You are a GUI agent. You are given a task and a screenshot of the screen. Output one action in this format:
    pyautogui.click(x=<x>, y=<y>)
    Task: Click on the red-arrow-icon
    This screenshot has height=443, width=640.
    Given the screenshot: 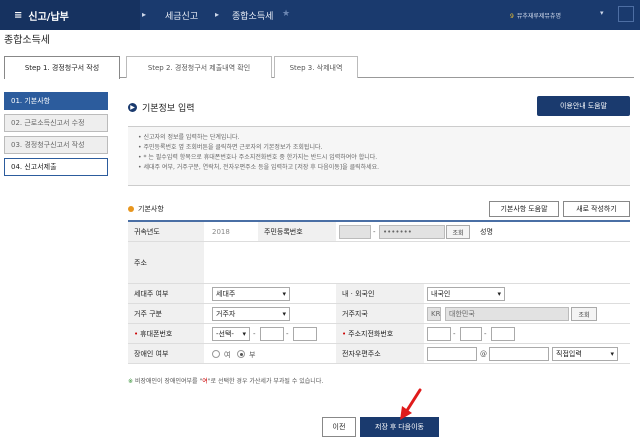 What is the action you would take?
    pyautogui.click(x=411, y=404)
    